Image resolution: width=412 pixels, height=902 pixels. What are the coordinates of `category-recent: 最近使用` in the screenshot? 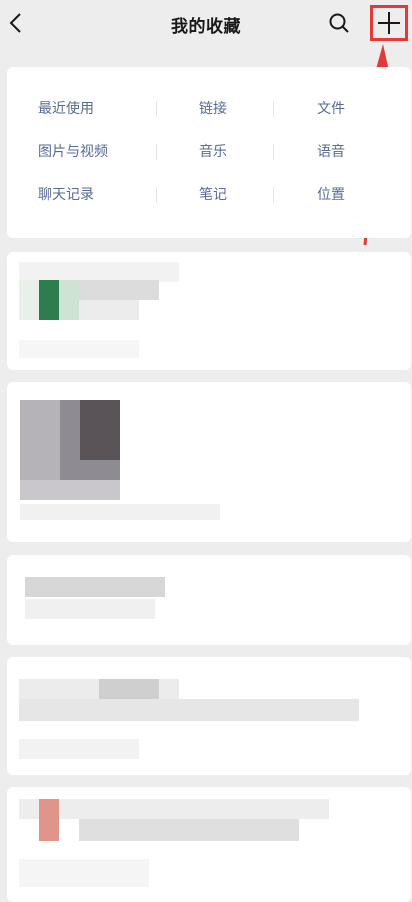 It's located at (66, 109).